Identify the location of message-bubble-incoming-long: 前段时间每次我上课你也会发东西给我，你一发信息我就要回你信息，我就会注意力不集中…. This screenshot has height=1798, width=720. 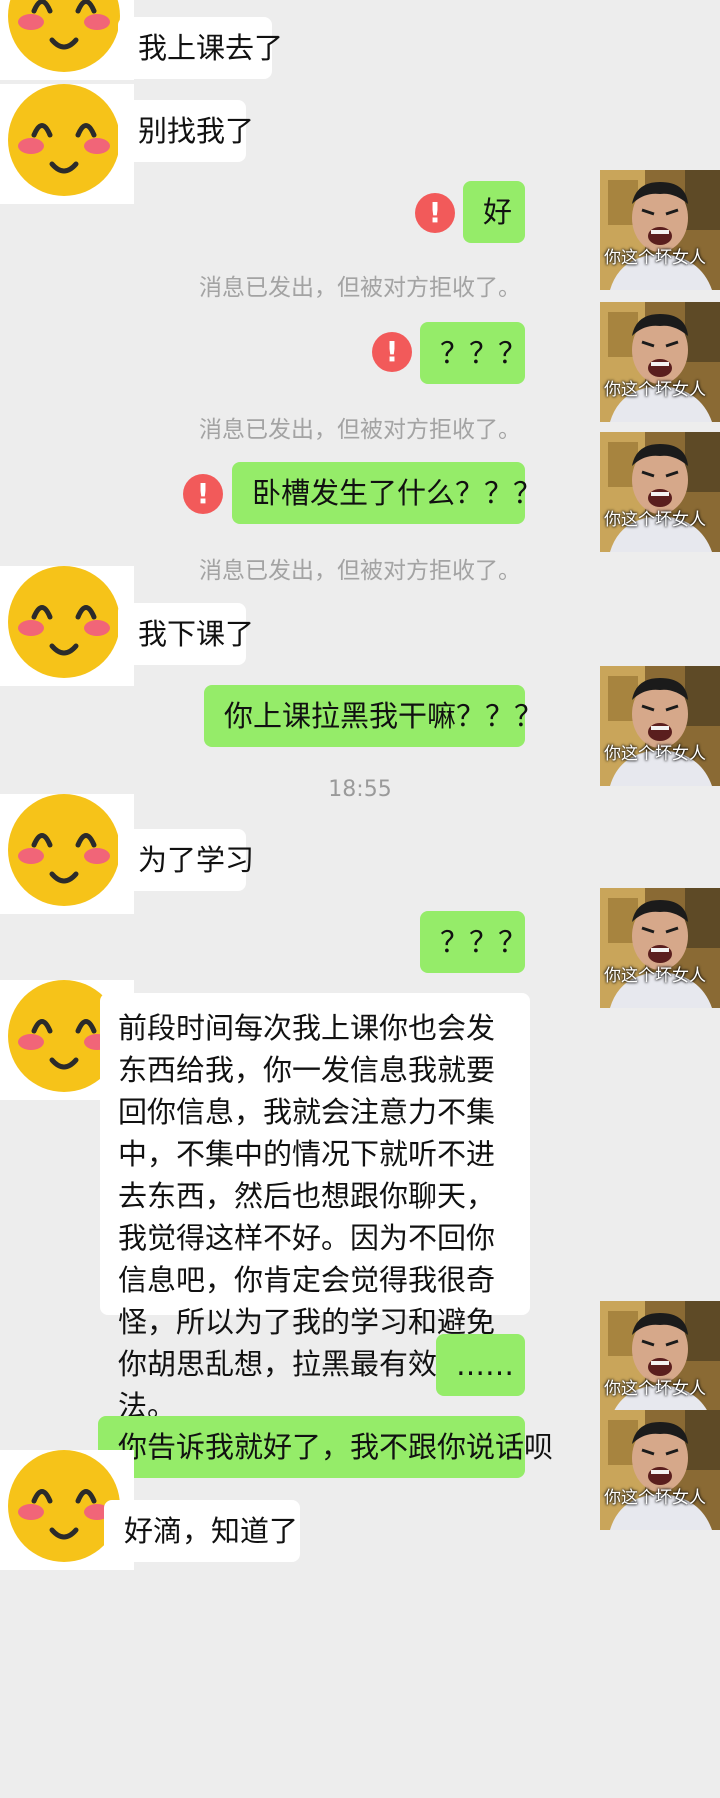
(315, 1208).